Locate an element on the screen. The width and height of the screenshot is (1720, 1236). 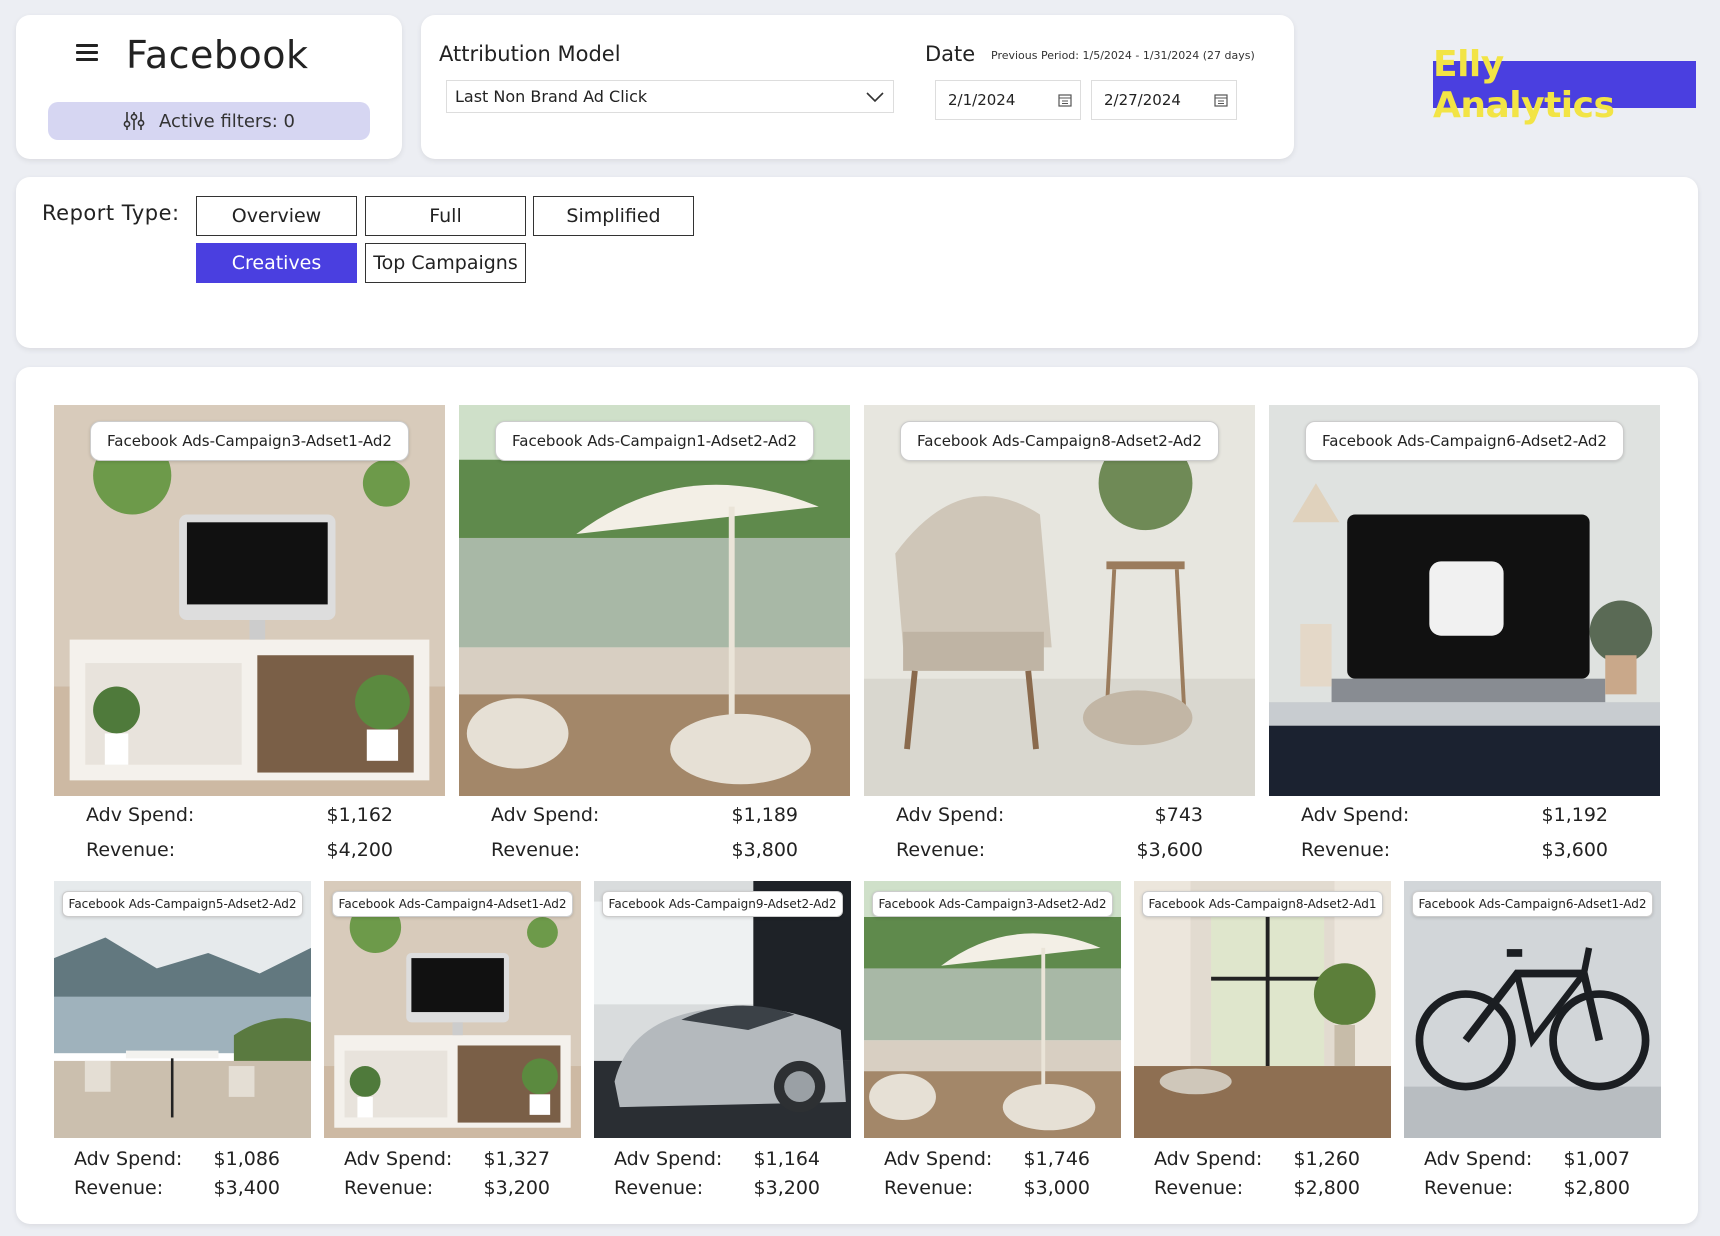
report-type-top-campaigns-button: Top Campaigns is located at coordinates (445, 263).